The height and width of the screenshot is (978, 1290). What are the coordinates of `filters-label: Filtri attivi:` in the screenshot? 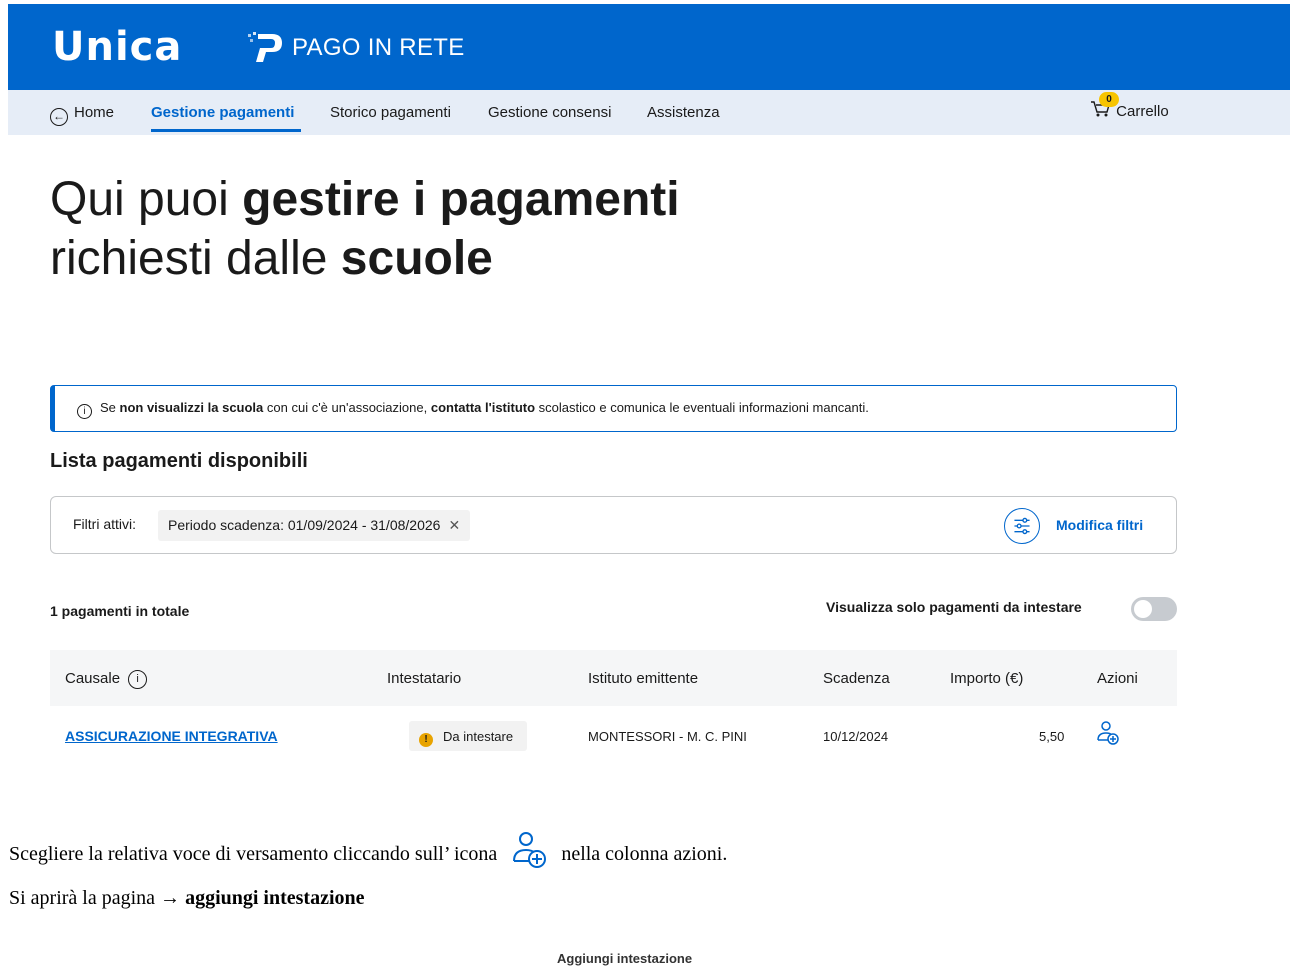 It's located at (104, 524).